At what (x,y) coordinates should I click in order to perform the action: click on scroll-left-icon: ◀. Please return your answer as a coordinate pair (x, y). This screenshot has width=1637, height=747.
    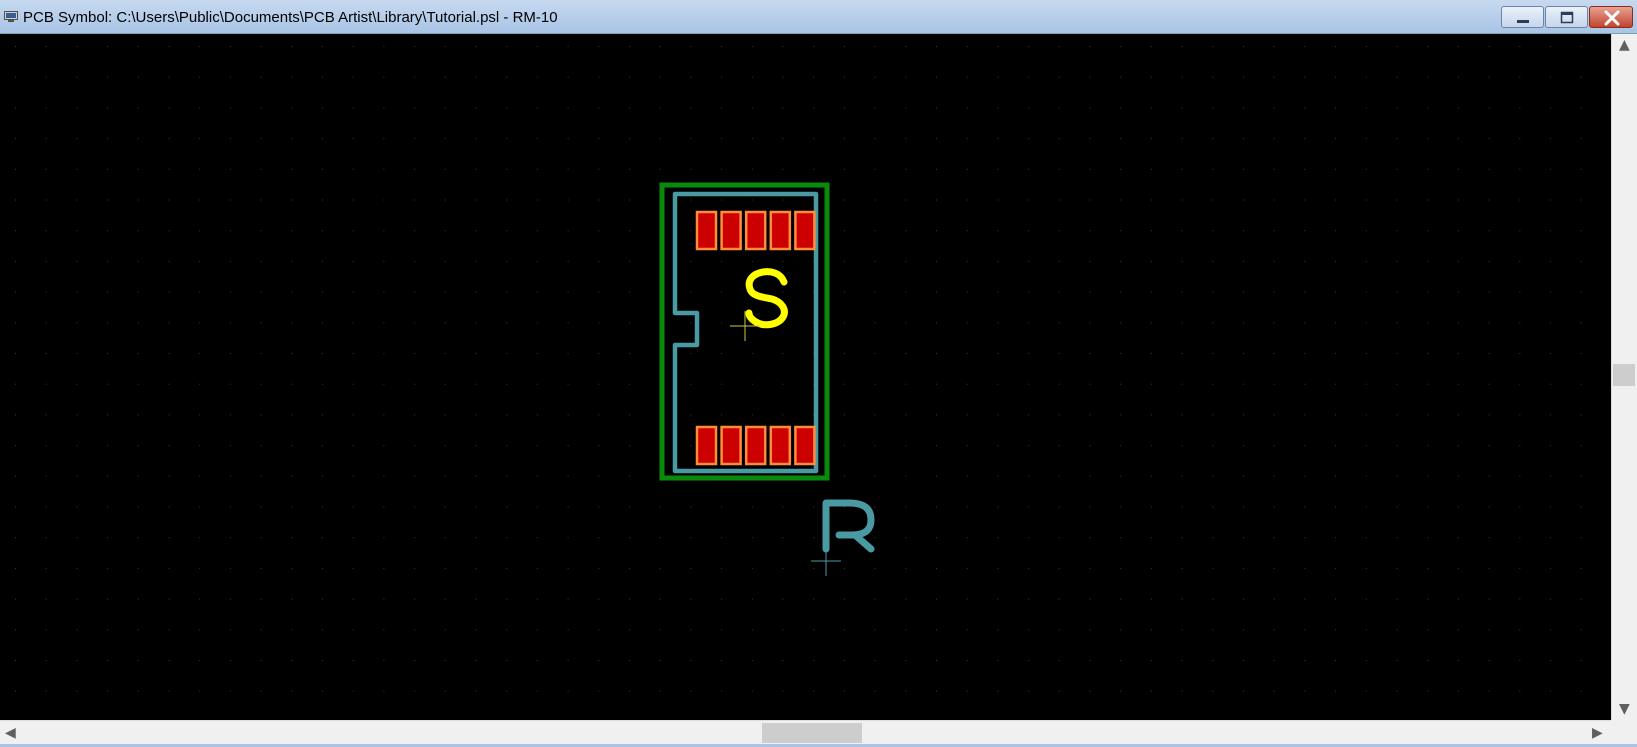
    Looking at the image, I should click on (10, 733).